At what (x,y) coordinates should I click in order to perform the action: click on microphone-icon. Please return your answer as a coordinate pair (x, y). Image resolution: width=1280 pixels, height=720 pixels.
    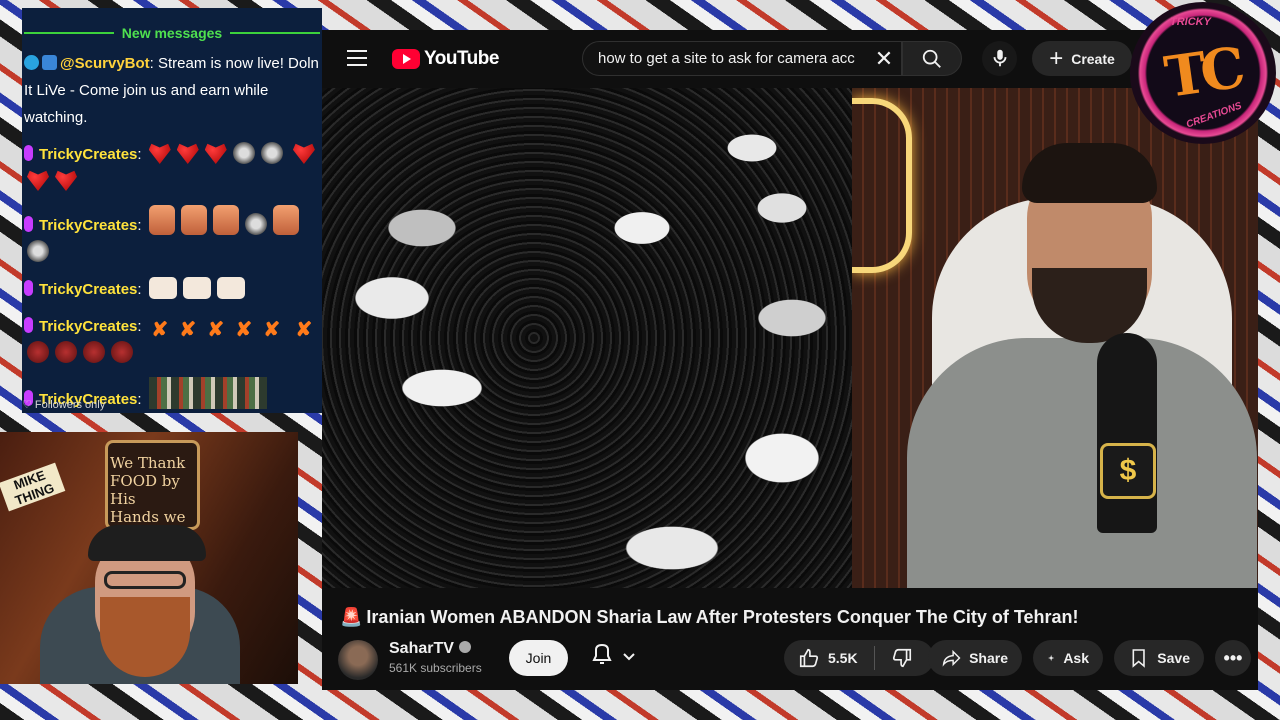
    Looking at the image, I should click on (999, 58).